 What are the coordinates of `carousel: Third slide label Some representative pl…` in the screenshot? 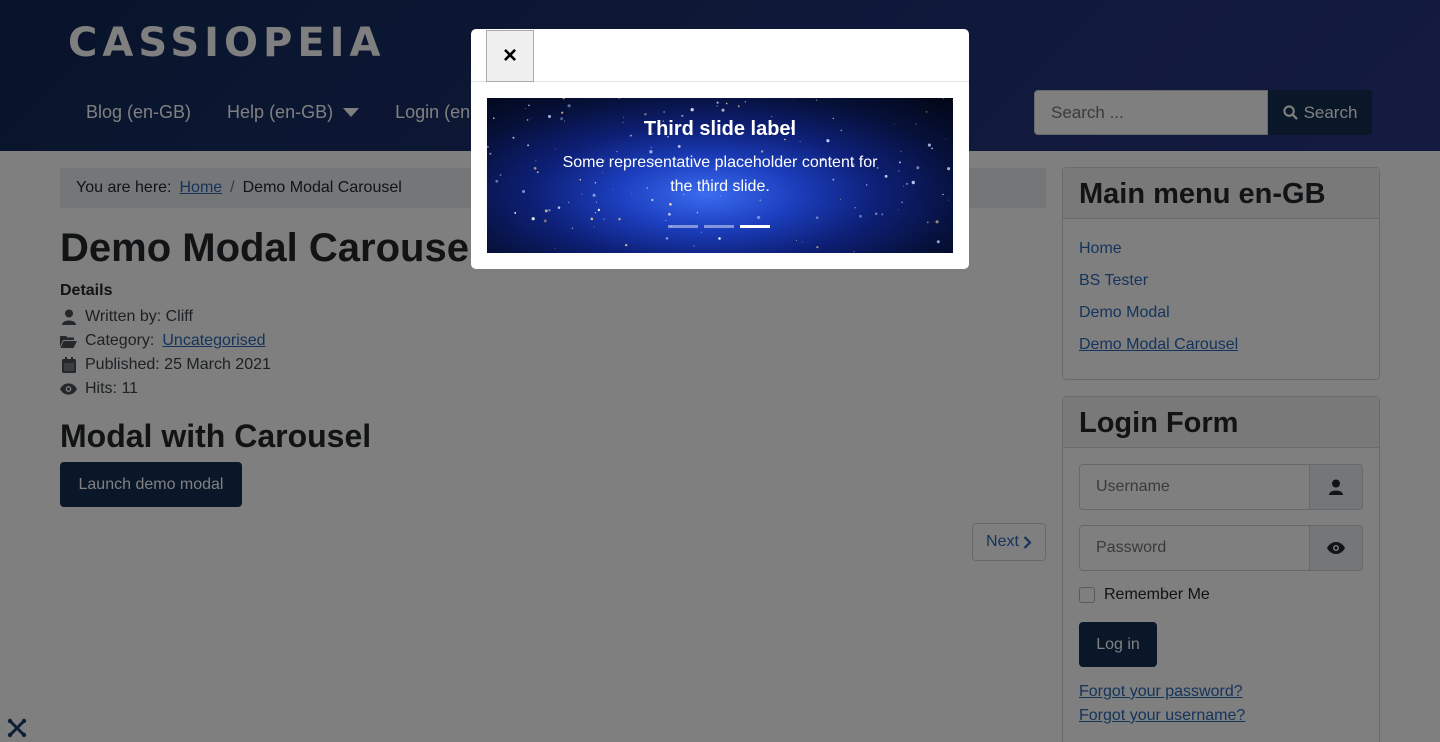 It's located at (720, 175).